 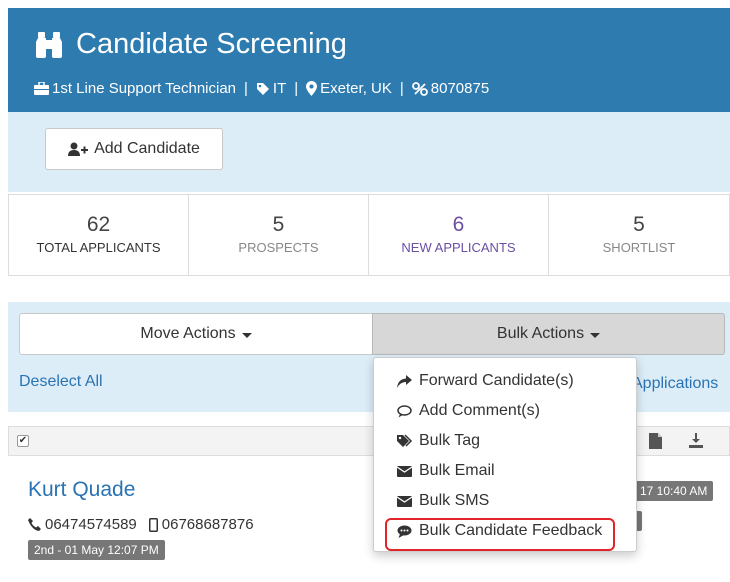 What do you see at coordinates (208, 524) in the screenshot?
I see `candidate-mobile: 06768687876` at bounding box center [208, 524].